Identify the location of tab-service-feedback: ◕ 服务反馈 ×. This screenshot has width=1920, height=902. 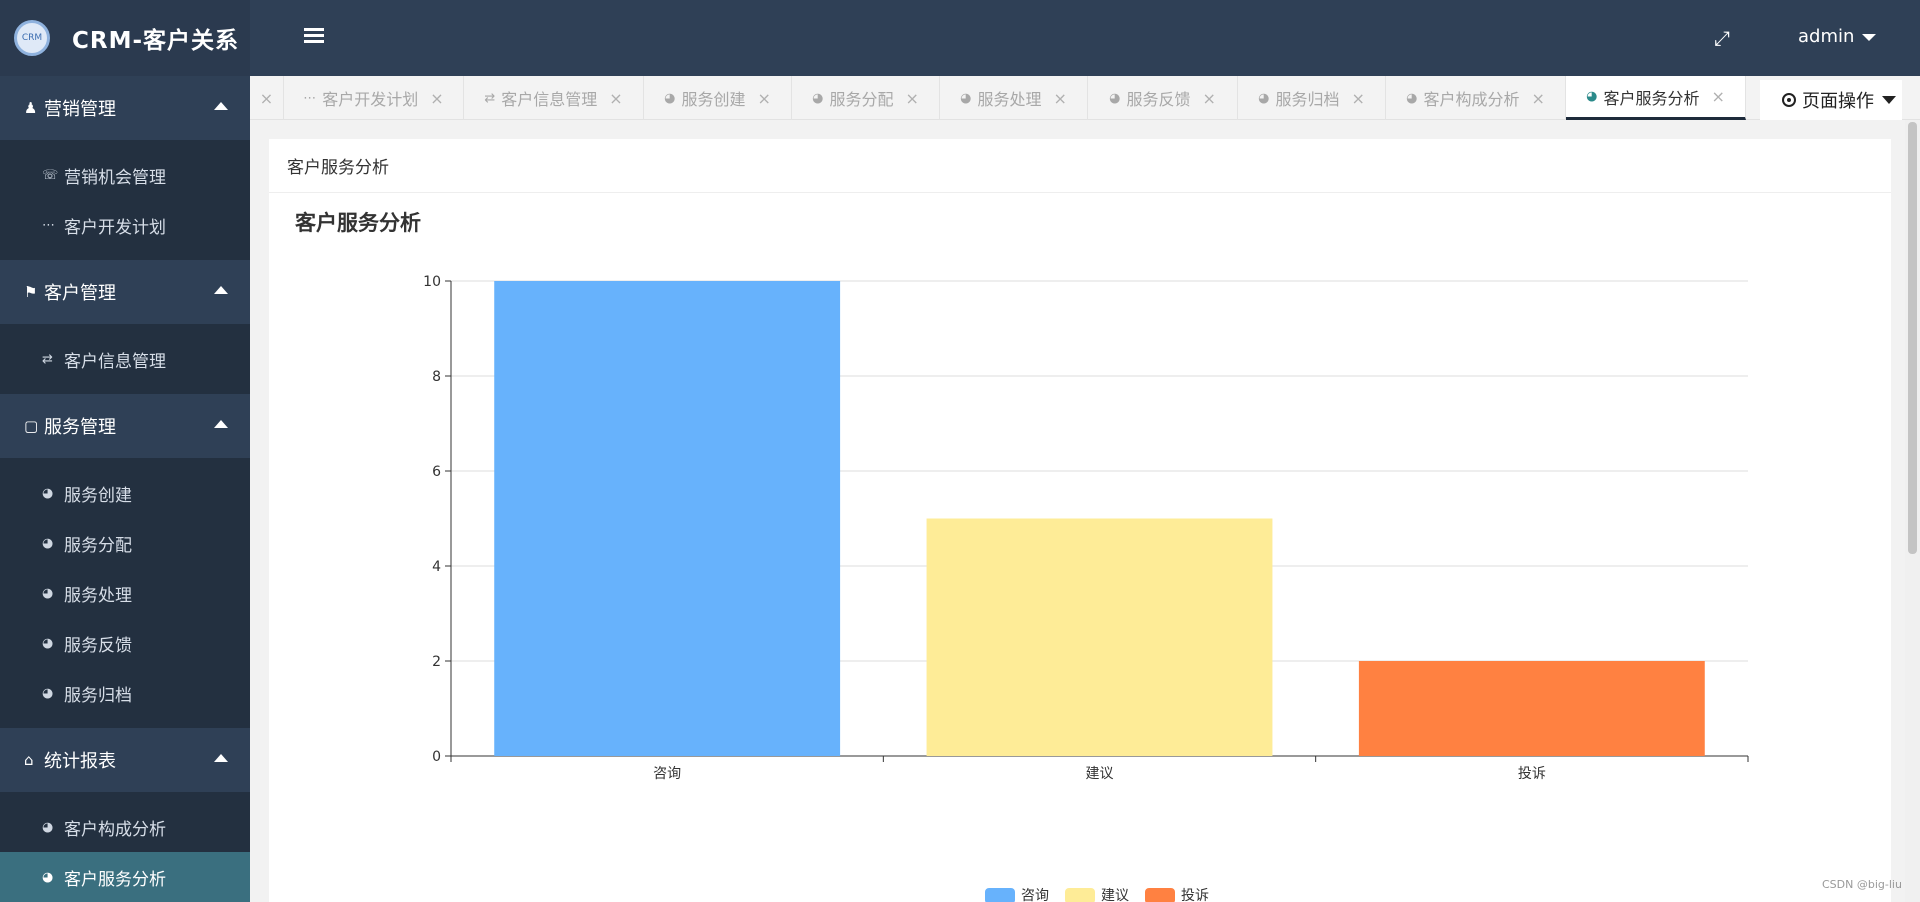
(1163, 98).